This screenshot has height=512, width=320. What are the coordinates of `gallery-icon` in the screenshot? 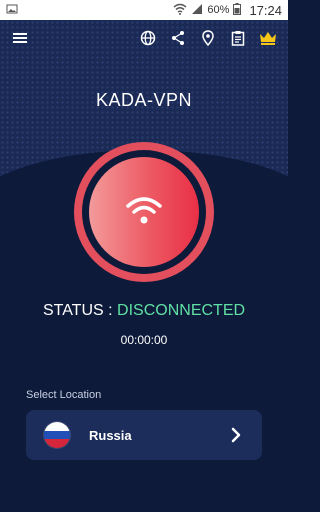 It's located at (12, 10).